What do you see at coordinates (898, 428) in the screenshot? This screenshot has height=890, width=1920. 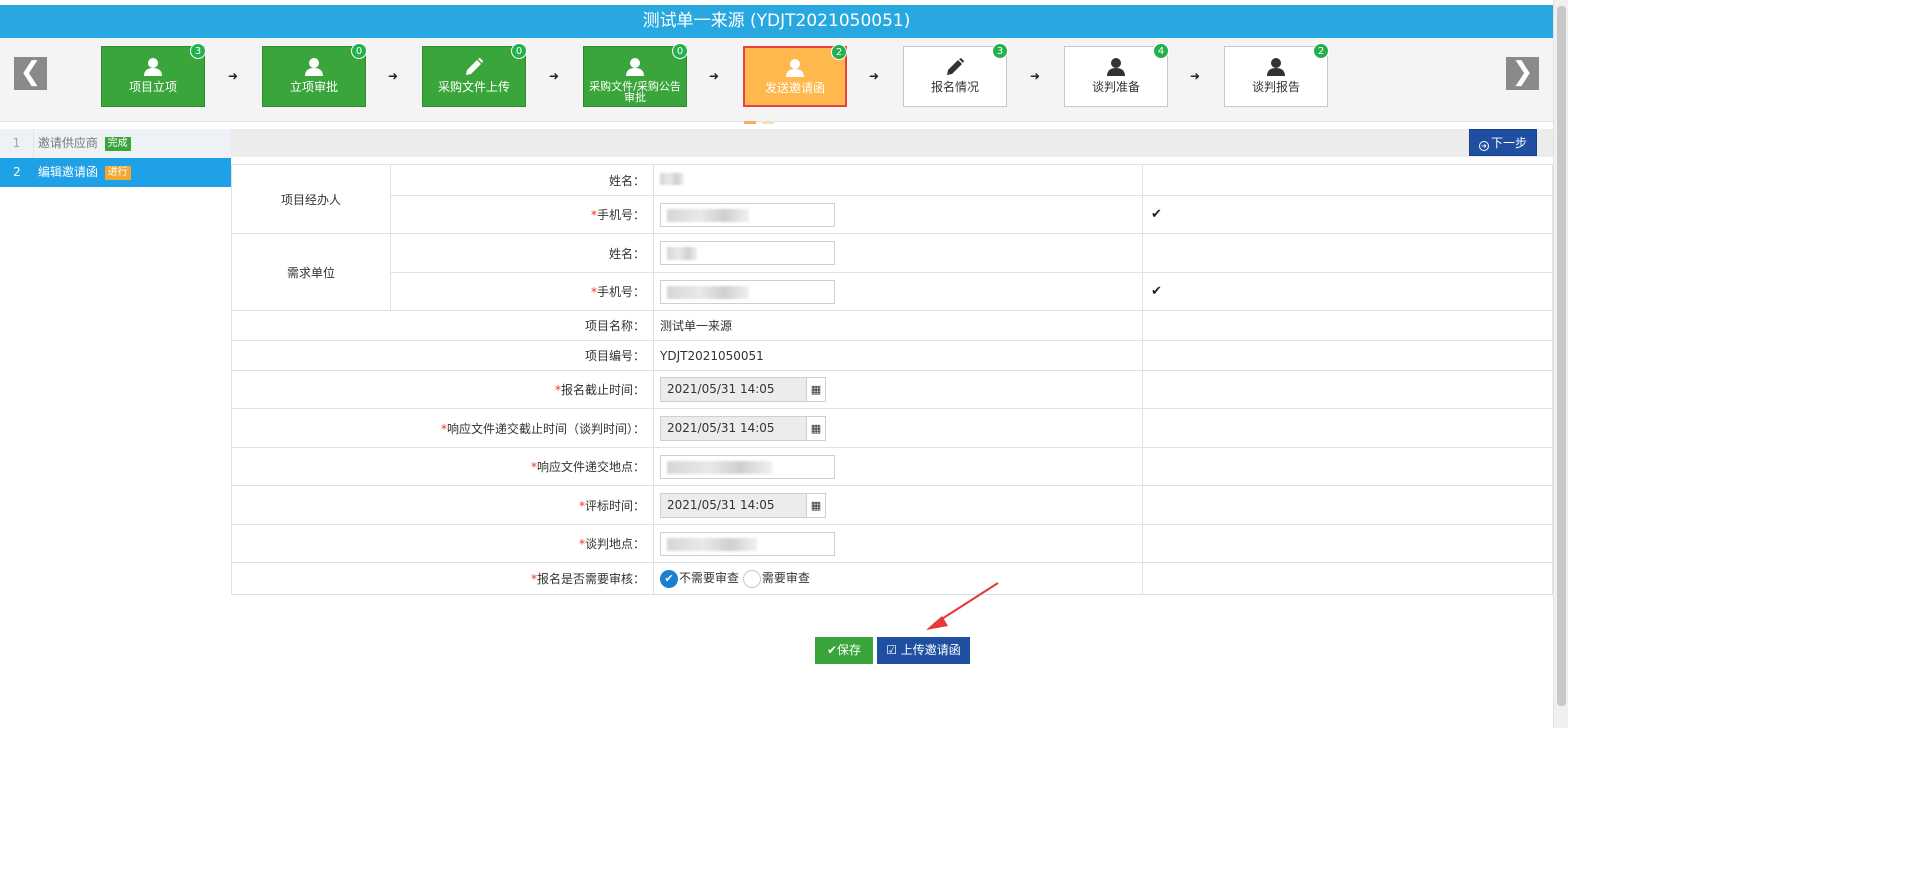 I see `response-deadline-cell: 2021/05/31 14:05 ▦` at bounding box center [898, 428].